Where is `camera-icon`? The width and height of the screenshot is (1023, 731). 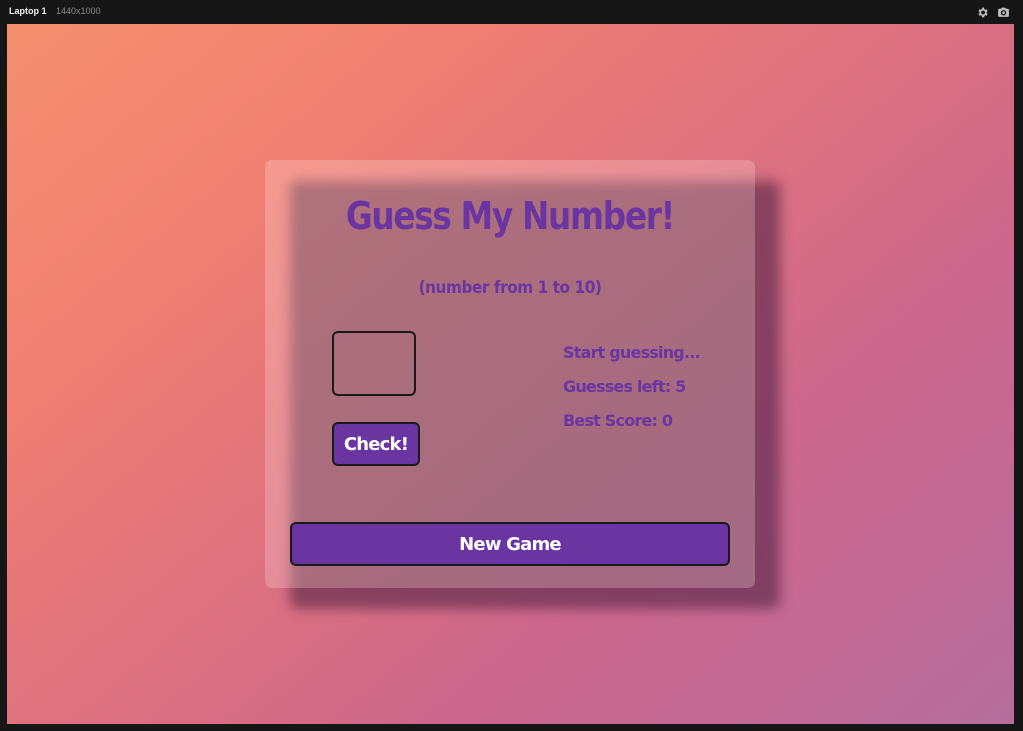 camera-icon is located at coordinates (1003, 12).